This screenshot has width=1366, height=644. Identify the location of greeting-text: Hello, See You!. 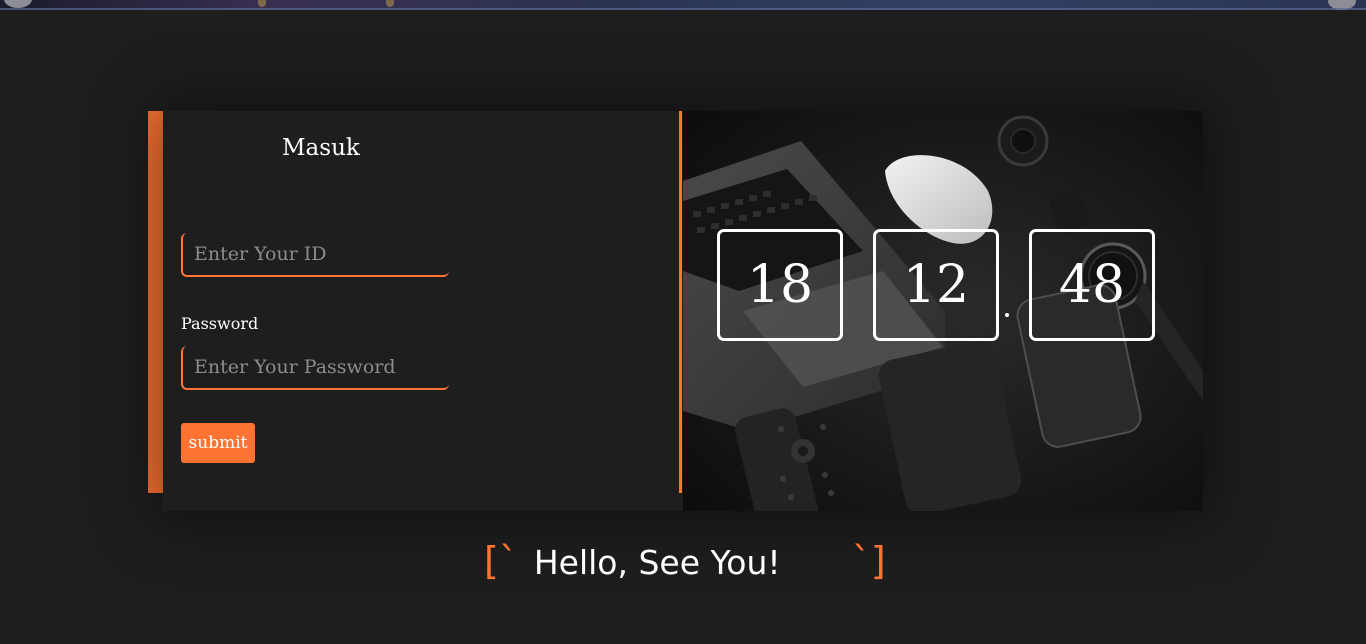
(657, 562).